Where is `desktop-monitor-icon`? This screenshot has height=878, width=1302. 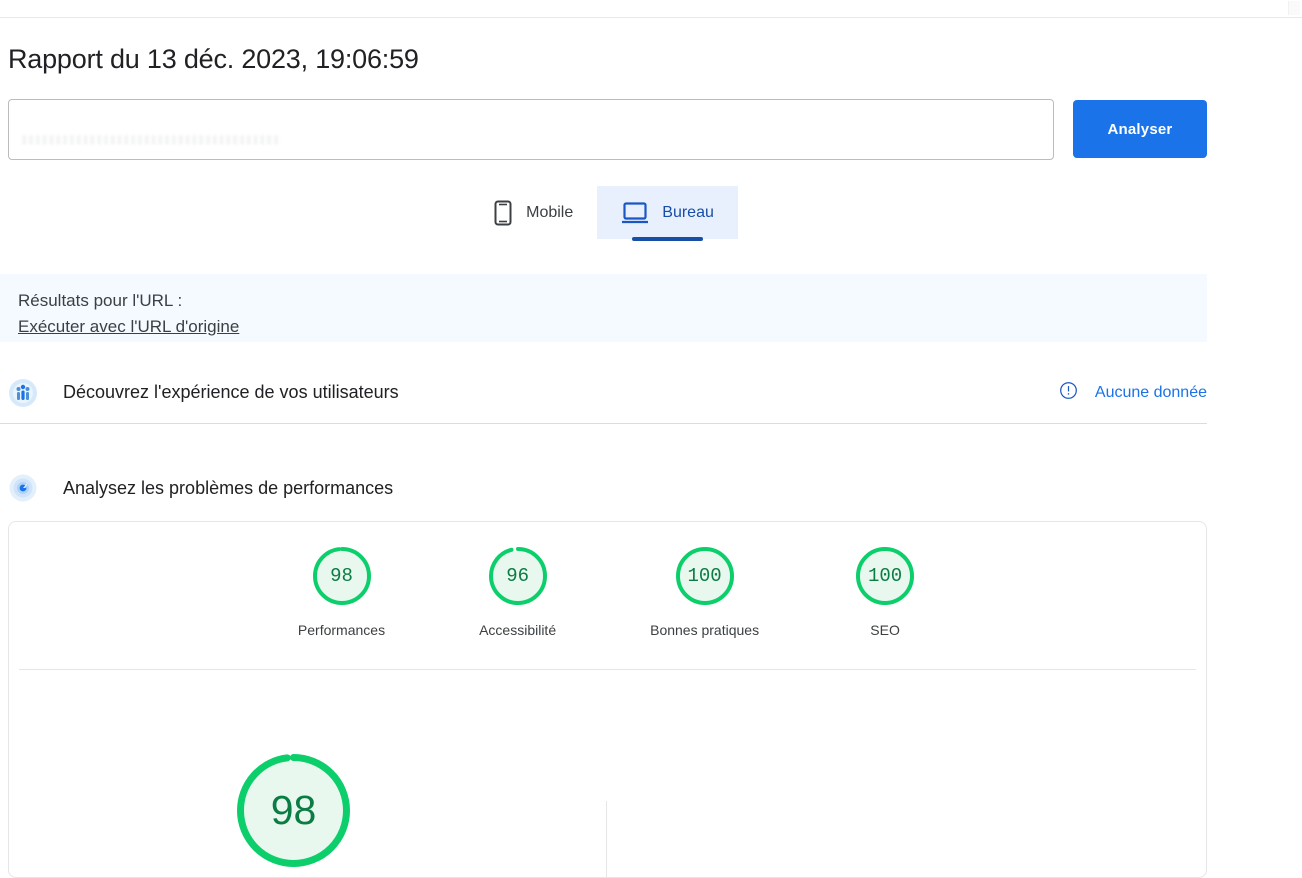
desktop-monitor-icon is located at coordinates (635, 213).